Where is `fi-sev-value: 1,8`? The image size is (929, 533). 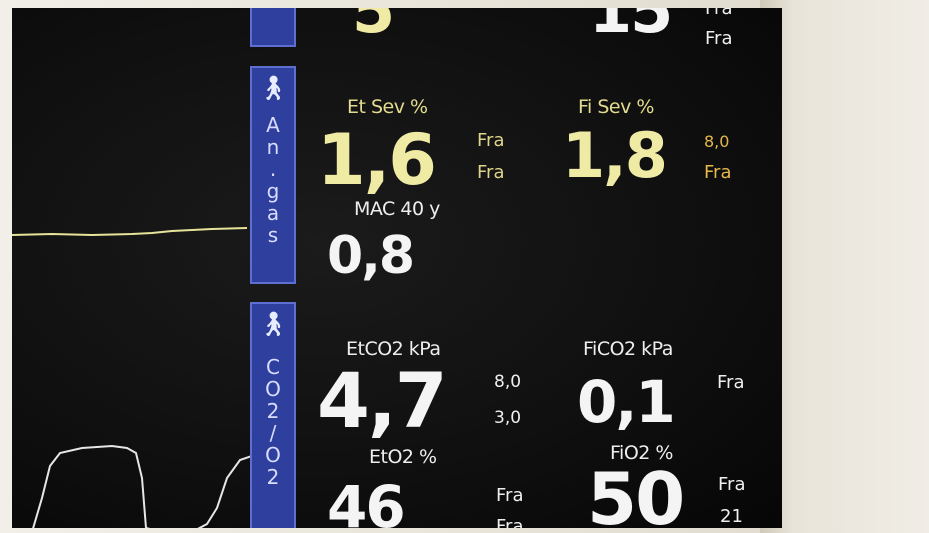
fi-sev-value: 1,8 is located at coordinates (615, 155).